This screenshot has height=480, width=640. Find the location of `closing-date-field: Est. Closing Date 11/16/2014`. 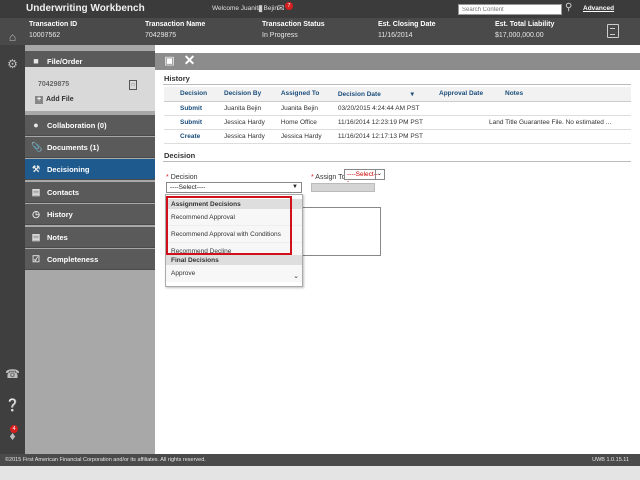

closing-date-field: Est. Closing Date 11/16/2014 is located at coordinates (407, 30).